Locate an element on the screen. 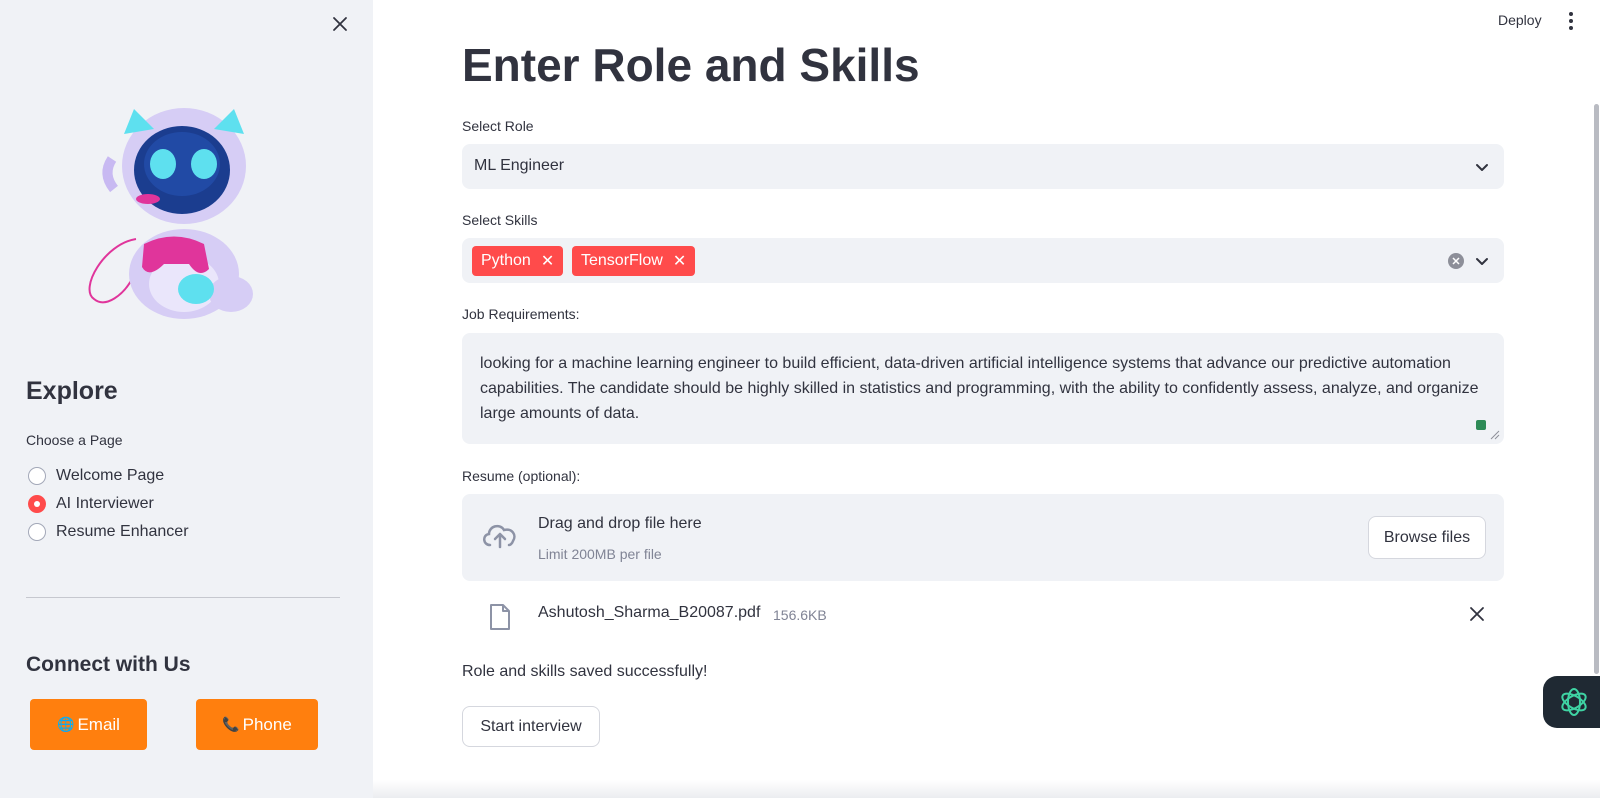 Image resolution: width=1600 pixels, height=798 pixels. resize-handle-icon is located at coordinates (1495, 435).